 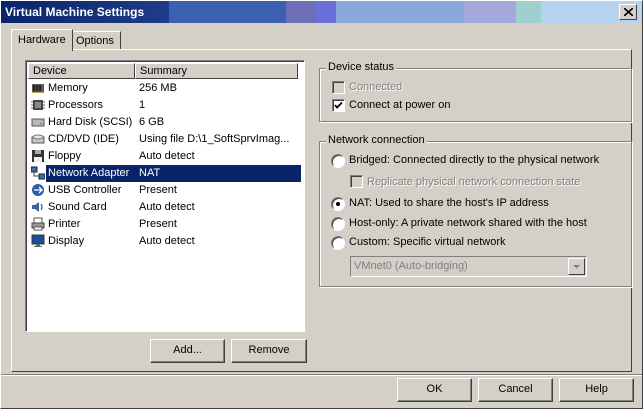 I want to click on window-title: Virtual Machine Settings, so click(x=75, y=12).